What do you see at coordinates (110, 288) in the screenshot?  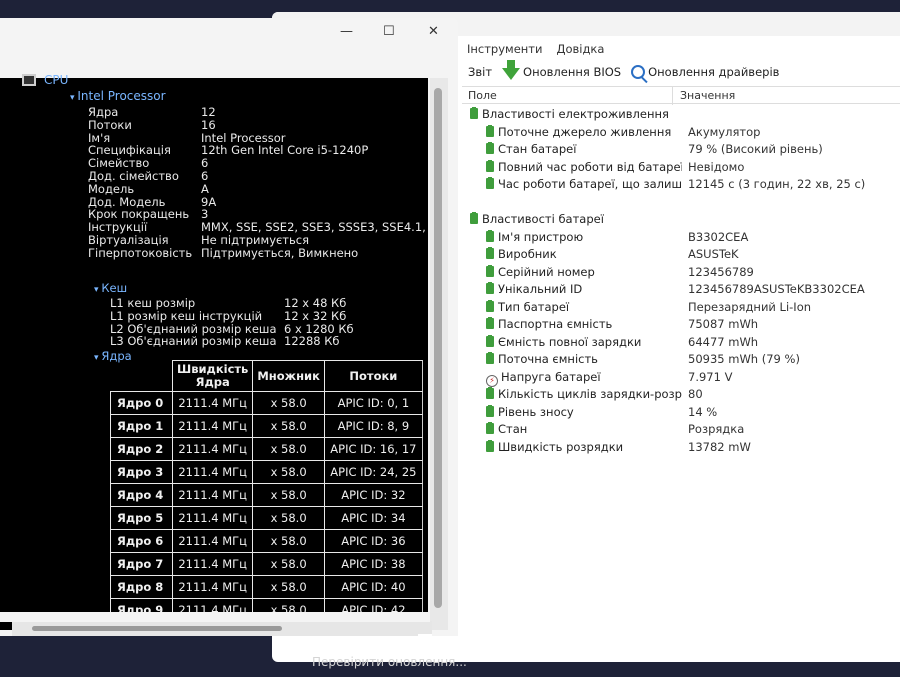 I see `tree-node-cache: Кеш` at bounding box center [110, 288].